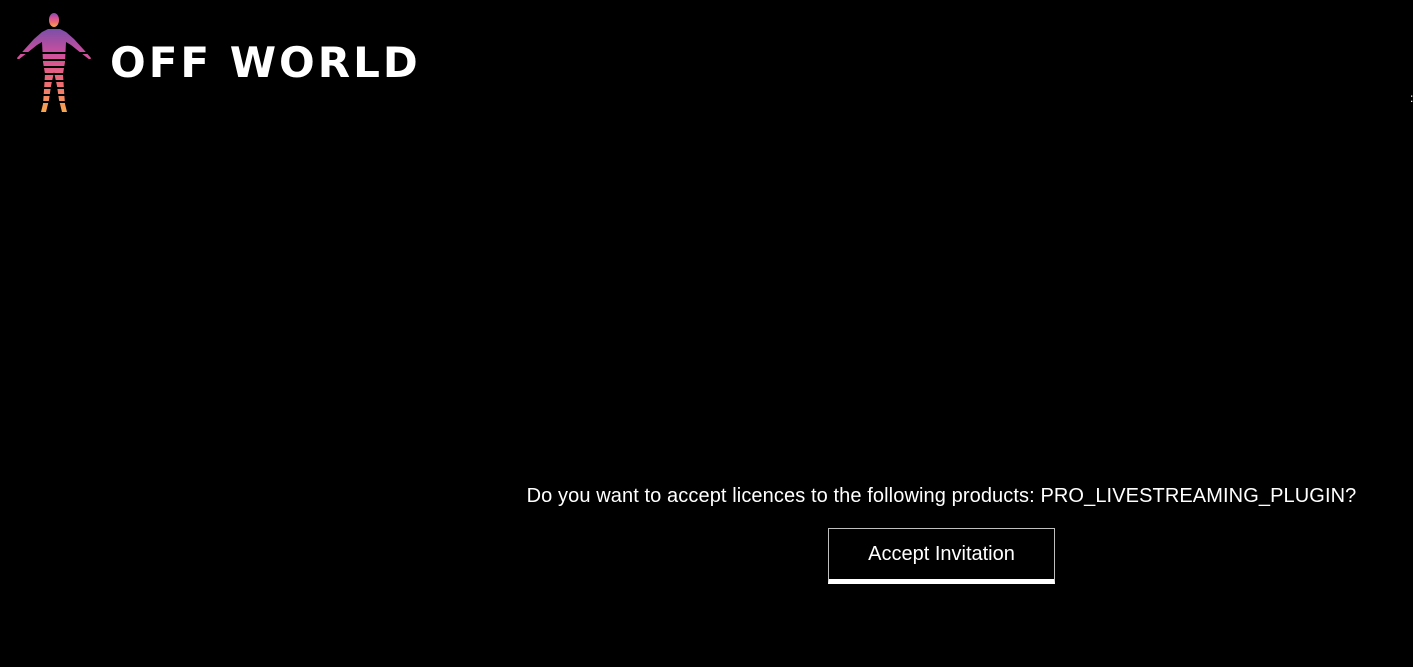  I want to click on human-figure-logo-icon, so click(54, 62).